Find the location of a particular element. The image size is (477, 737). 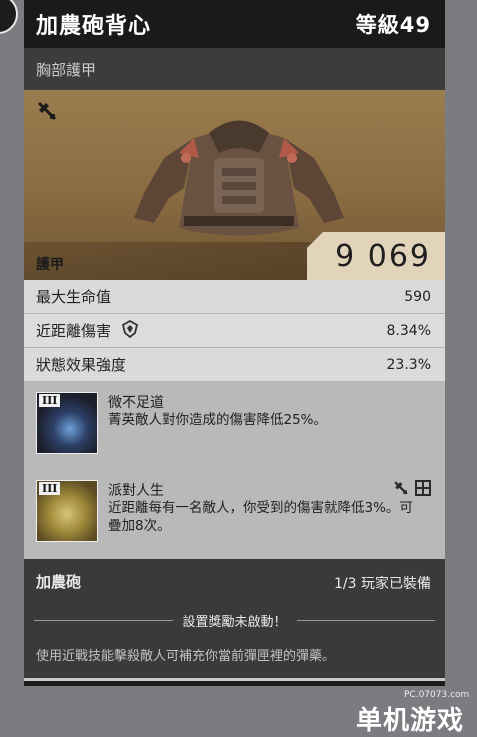

item-slot: 胸部護甲 is located at coordinates (234, 69).